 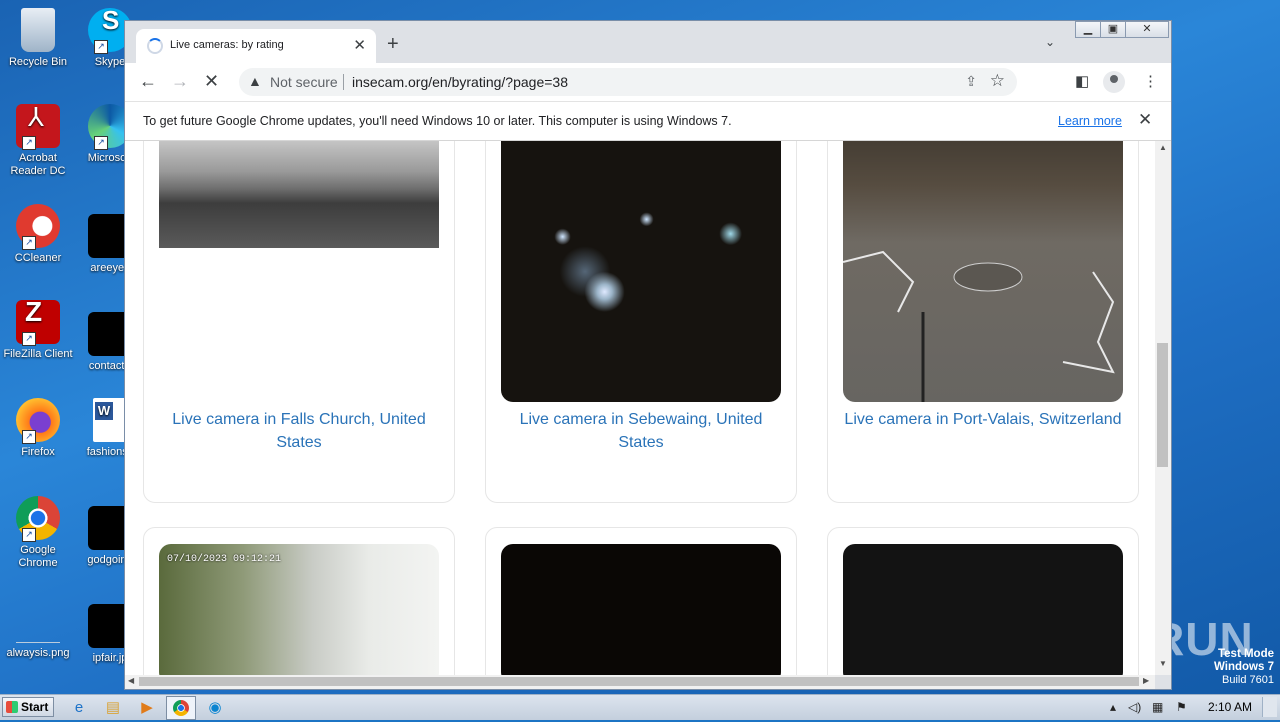 What do you see at coordinates (460, 82) in the screenshot?
I see `url-text: insecam.org/en/byrating/?page=38` at bounding box center [460, 82].